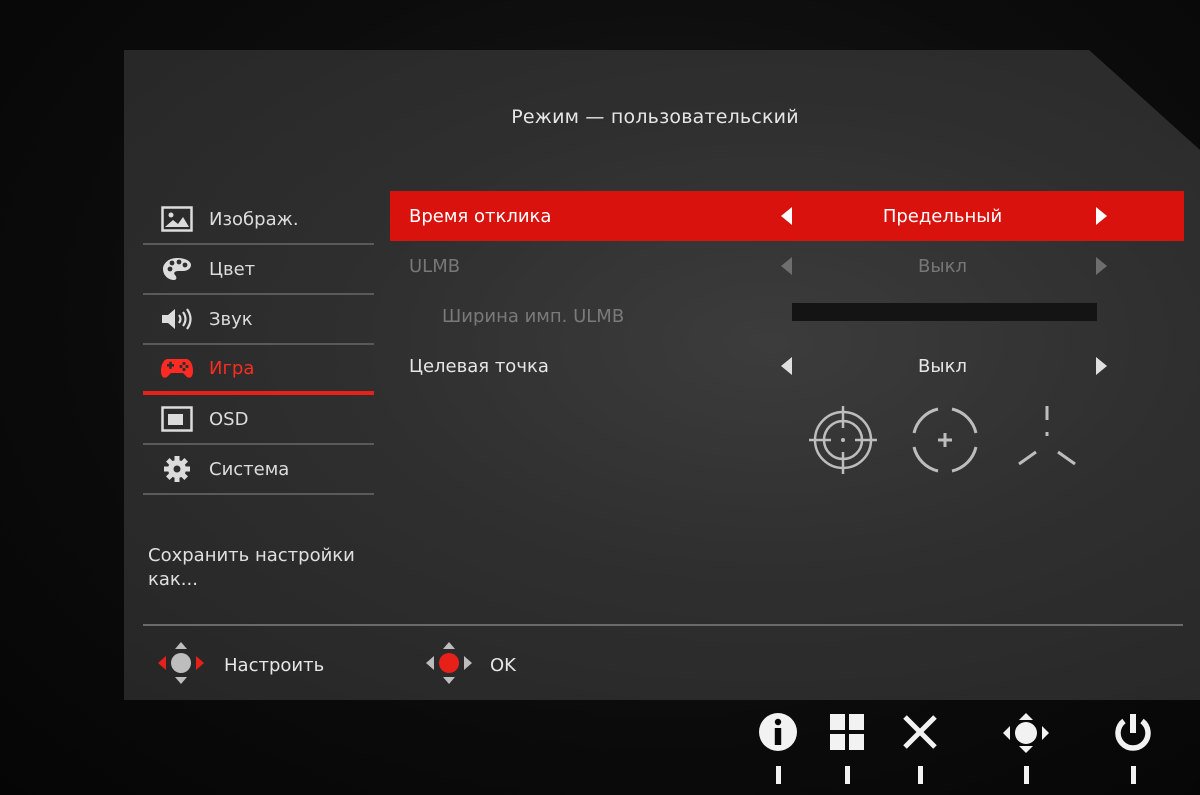  I want to click on gamepad-icon, so click(177, 368).